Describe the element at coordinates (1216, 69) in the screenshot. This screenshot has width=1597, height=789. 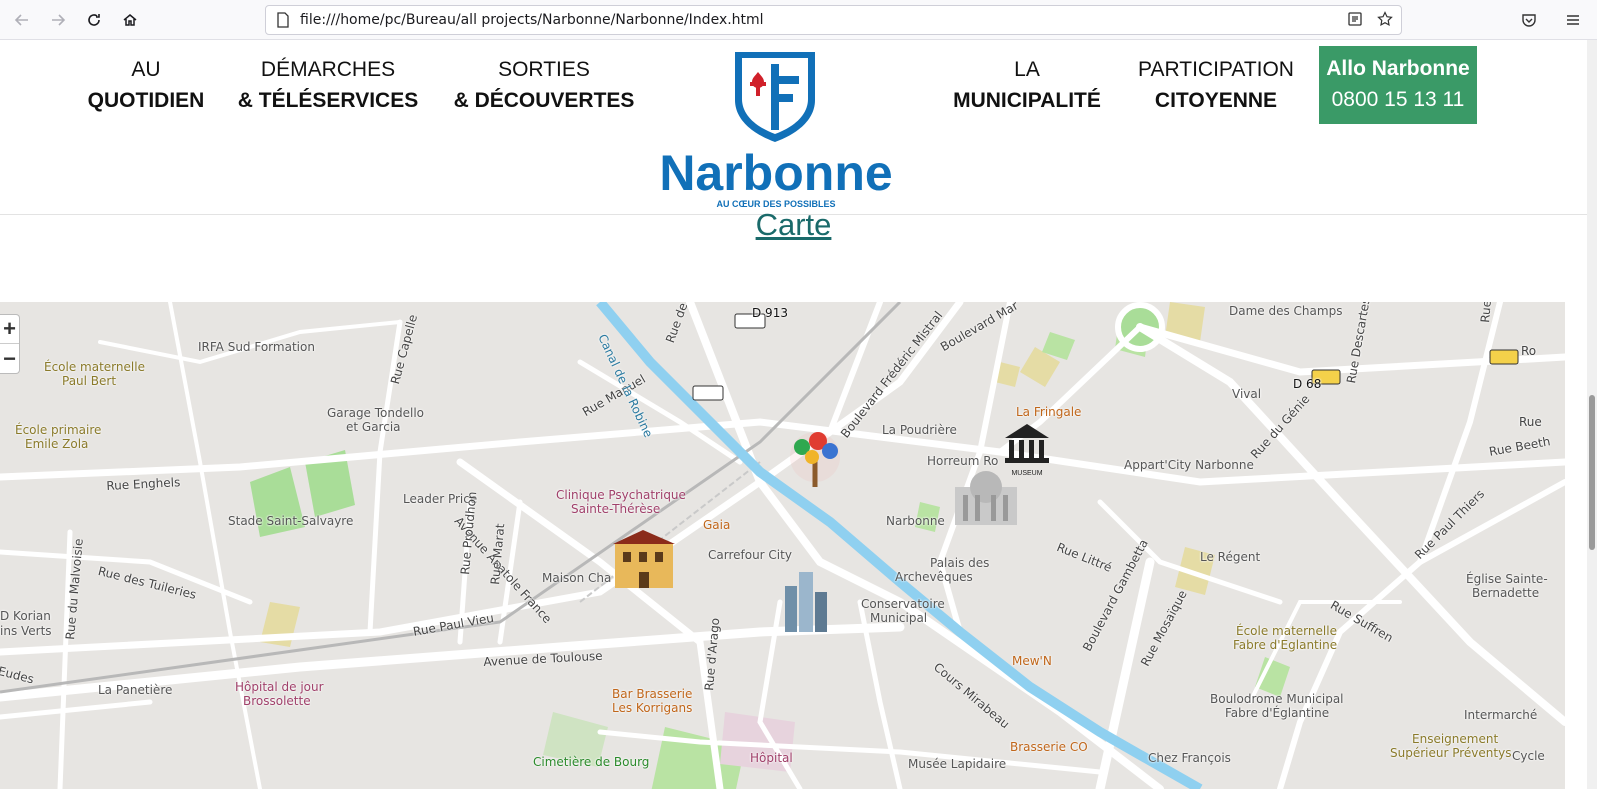
I see `menu-line1: PARTICIPATION` at that location.